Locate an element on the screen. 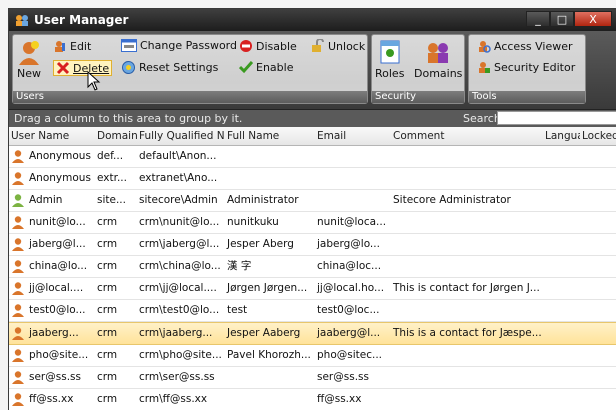 The image size is (616, 410). table-row: ser@ss.ss crm crm\ser@ss.ss ser@ss.ss is located at coordinates (312, 378).